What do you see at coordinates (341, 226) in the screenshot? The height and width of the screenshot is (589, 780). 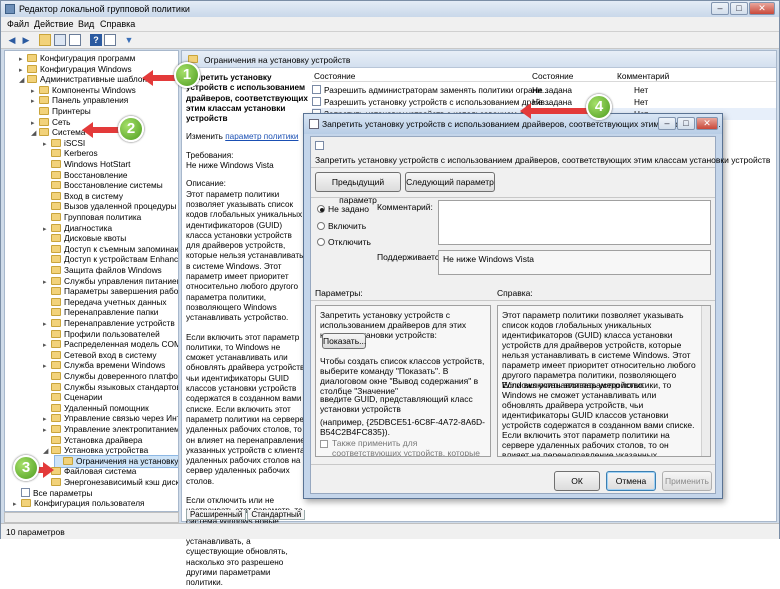 I see `radio-enabled: Включить` at bounding box center [341, 226].